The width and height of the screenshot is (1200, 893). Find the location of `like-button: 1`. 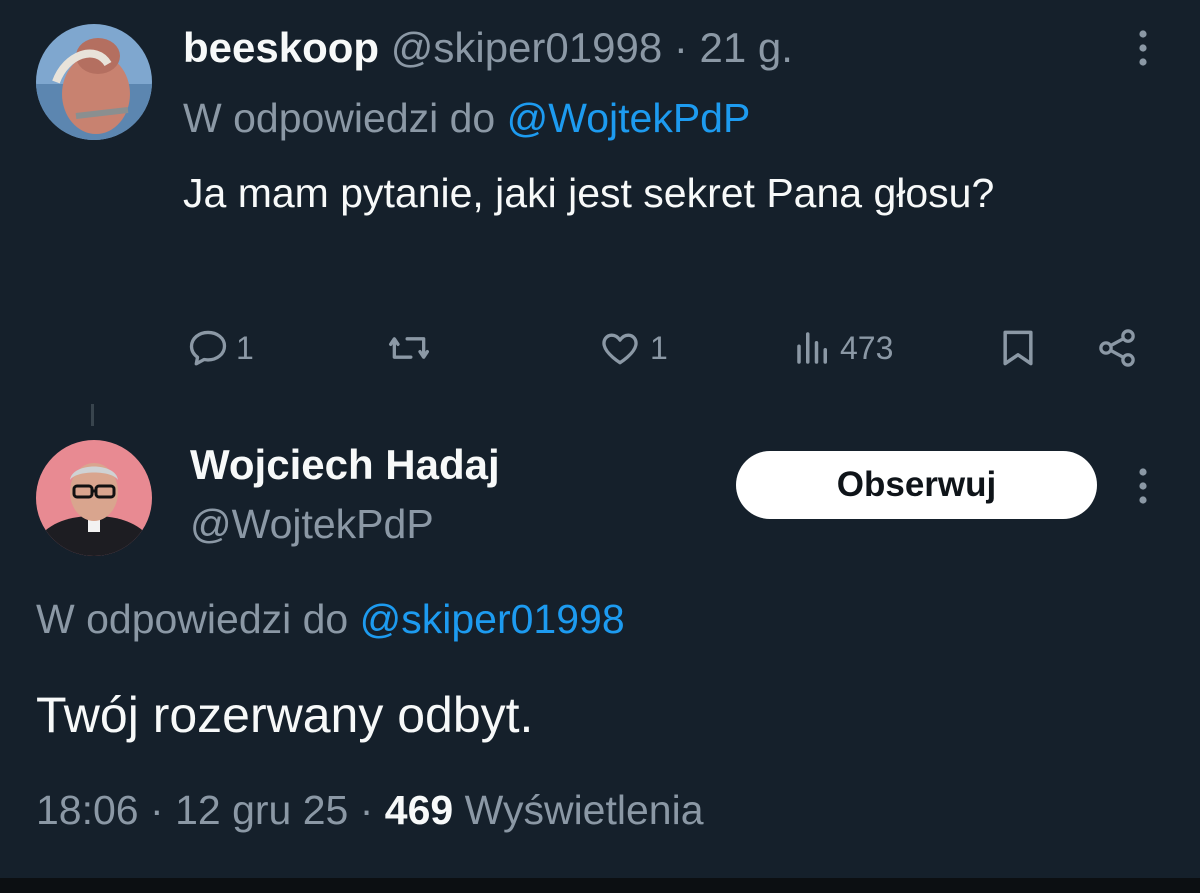

like-button: 1 is located at coordinates (632, 348).